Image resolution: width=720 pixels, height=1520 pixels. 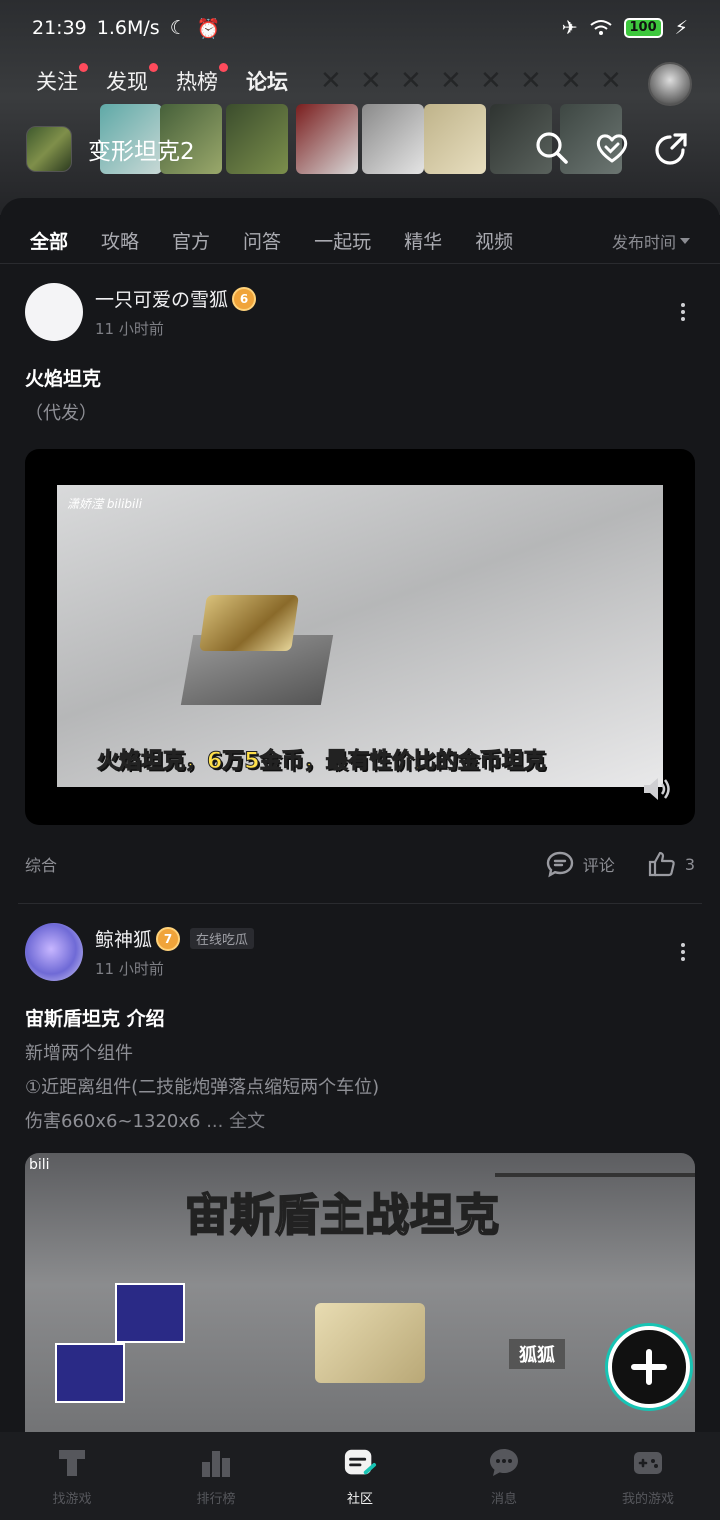 I want to click on status-time: 21:39, so click(x=59, y=28).